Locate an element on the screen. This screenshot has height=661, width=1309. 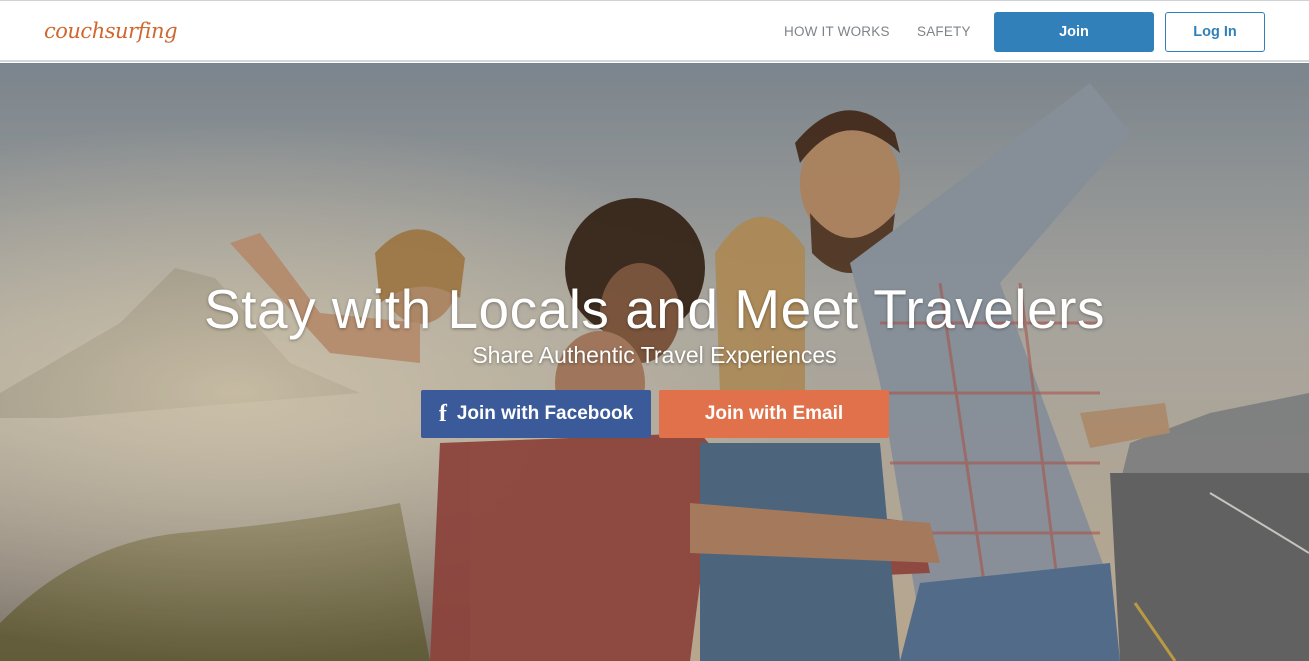
join-with-facebook-label: Join with Facebook is located at coordinates (545, 413).